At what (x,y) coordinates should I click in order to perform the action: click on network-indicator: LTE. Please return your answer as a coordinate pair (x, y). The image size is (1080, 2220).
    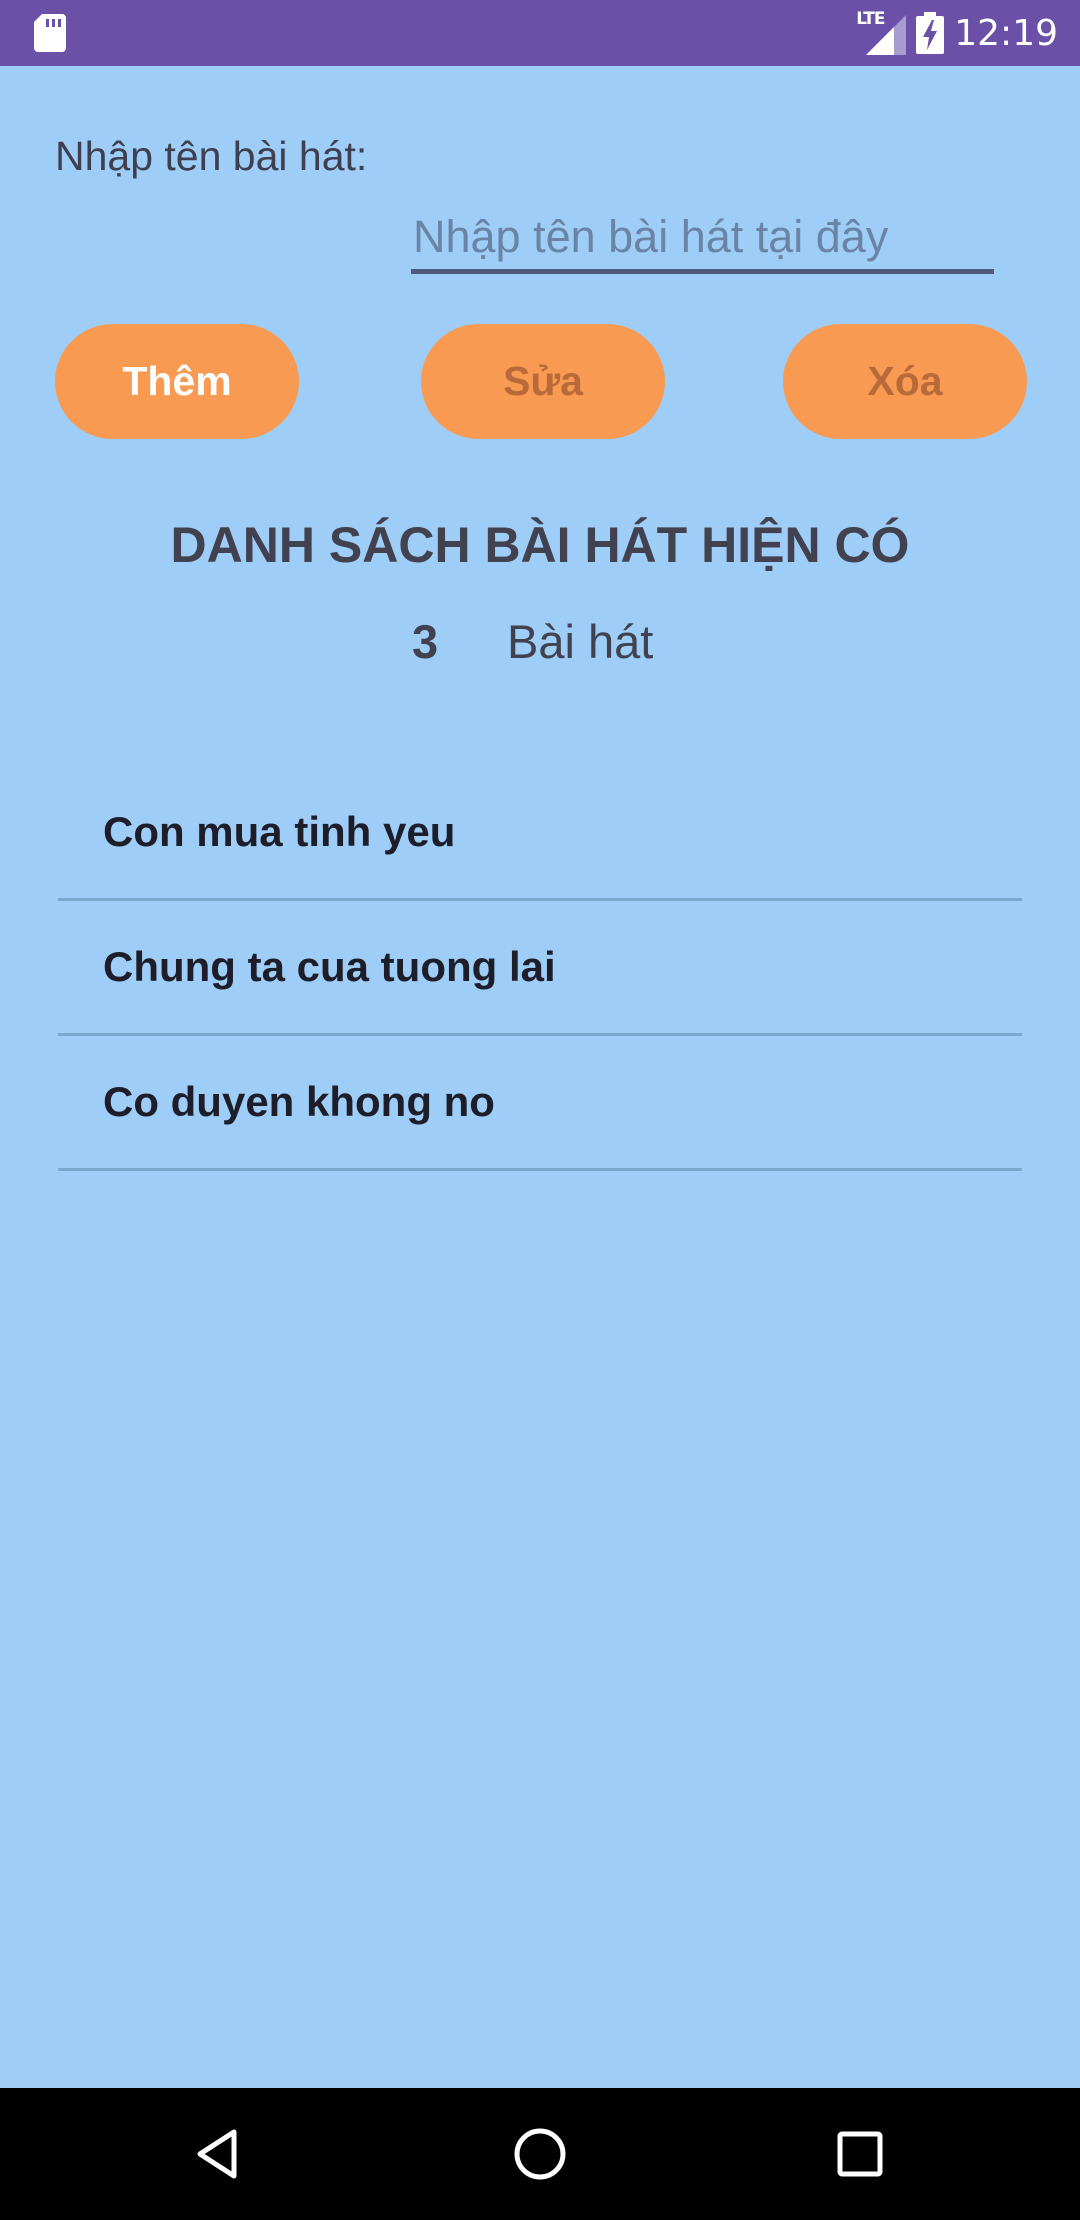
    Looking at the image, I should click on (881, 32).